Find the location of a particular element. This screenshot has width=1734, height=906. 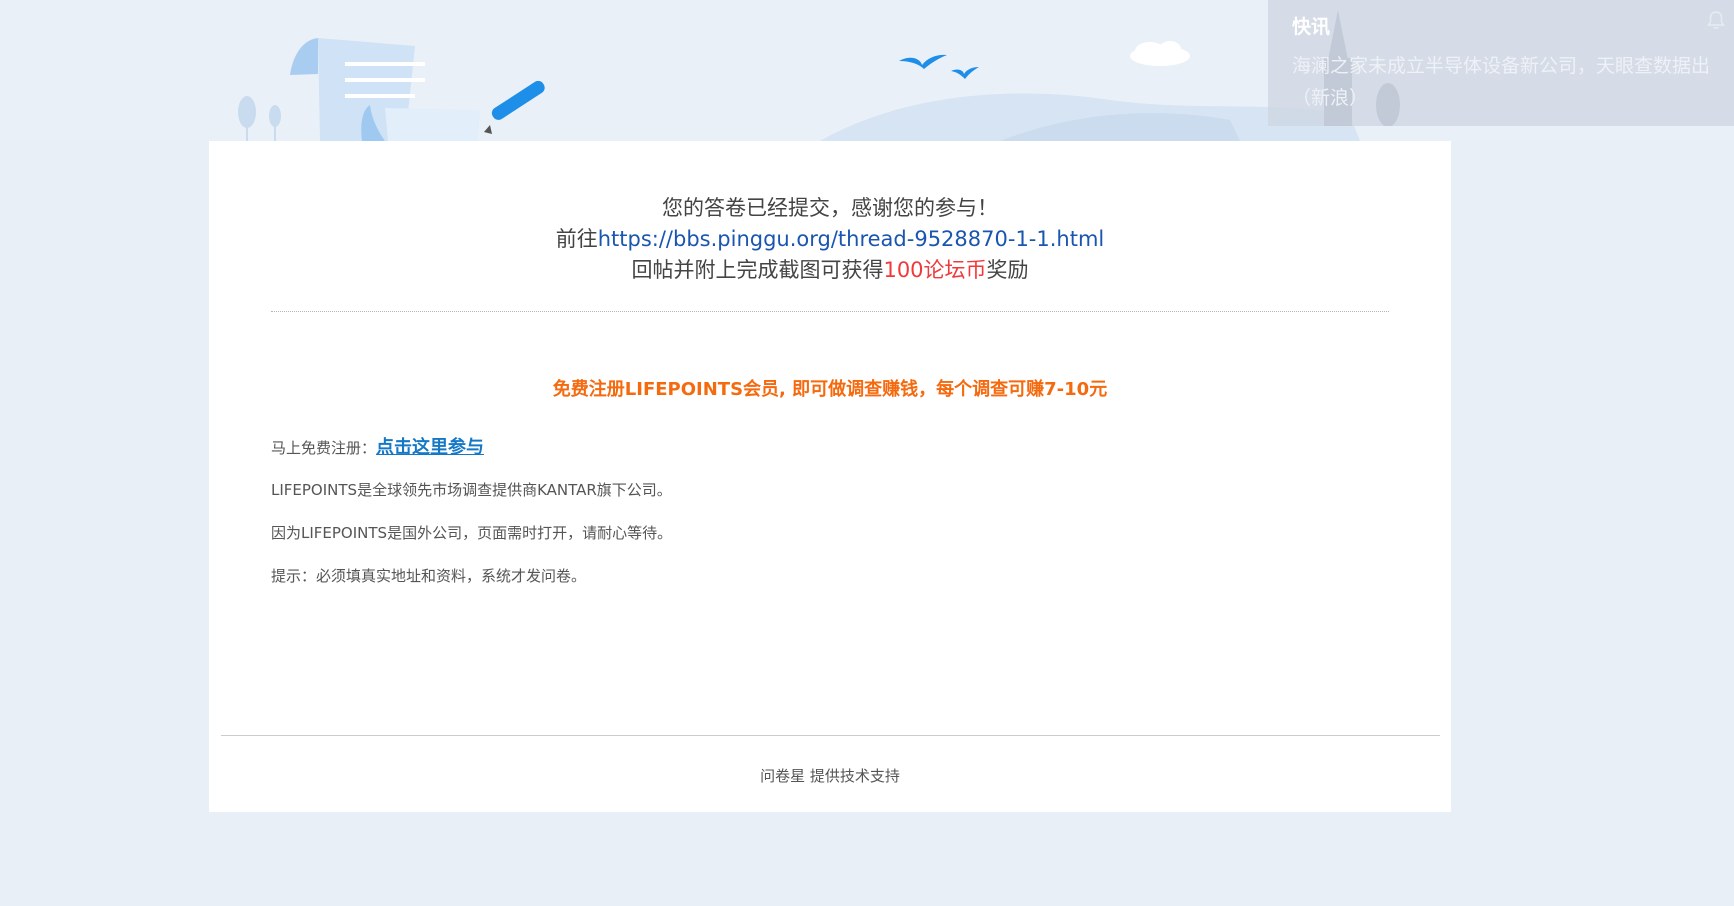

reward-line: 回帖并附上完成截图可获得100论坛币奖励 is located at coordinates (830, 270).